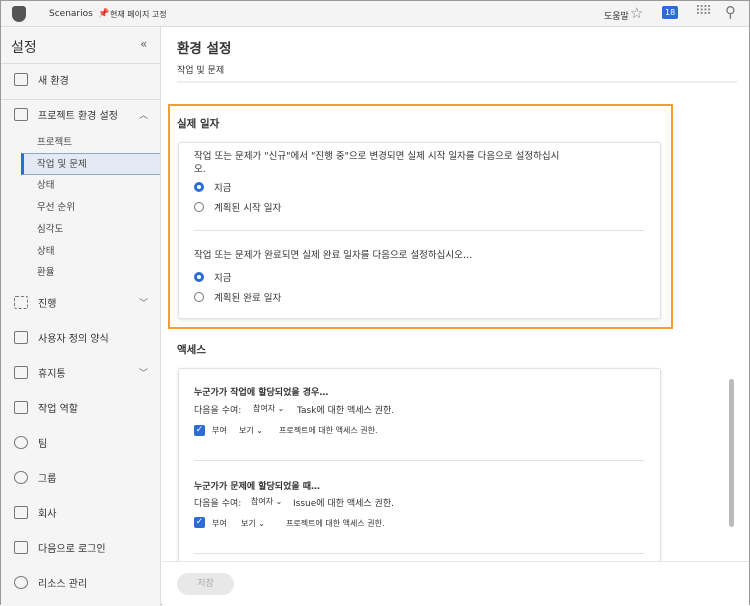 This screenshot has height=606, width=750. What do you see at coordinates (21, 79) in the screenshot?
I see `layout-icon` at bounding box center [21, 79].